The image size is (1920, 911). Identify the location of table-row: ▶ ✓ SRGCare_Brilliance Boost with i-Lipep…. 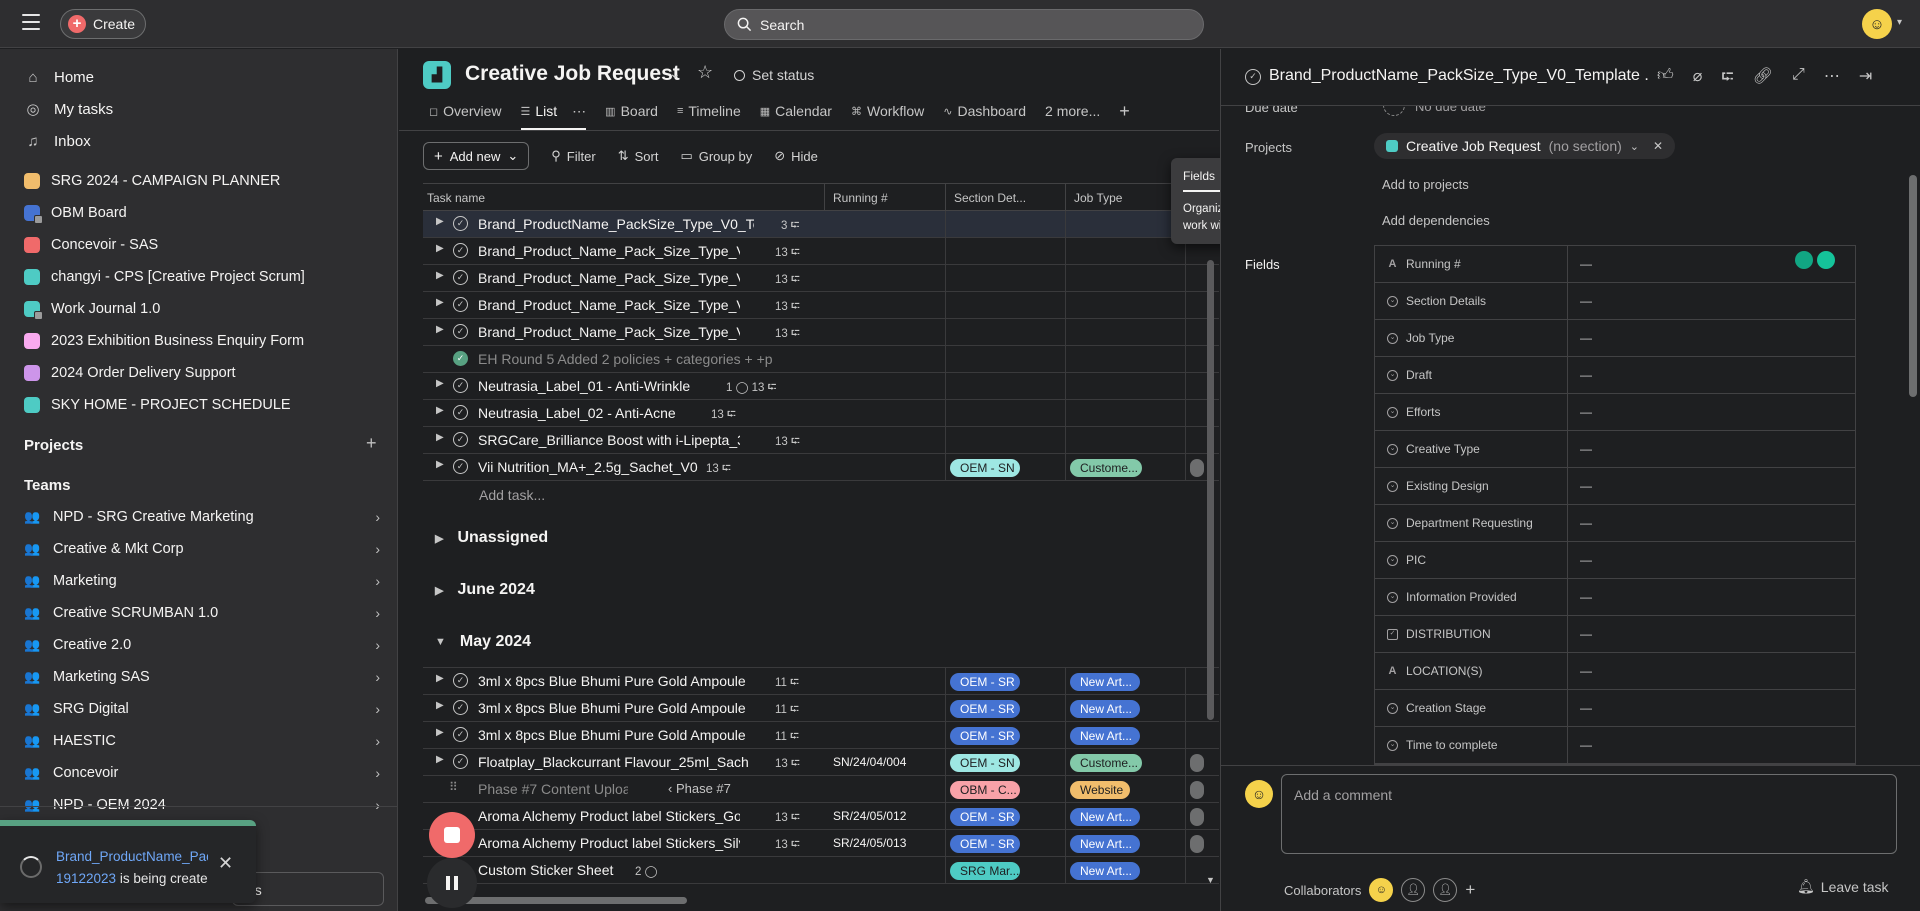
(821, 440).